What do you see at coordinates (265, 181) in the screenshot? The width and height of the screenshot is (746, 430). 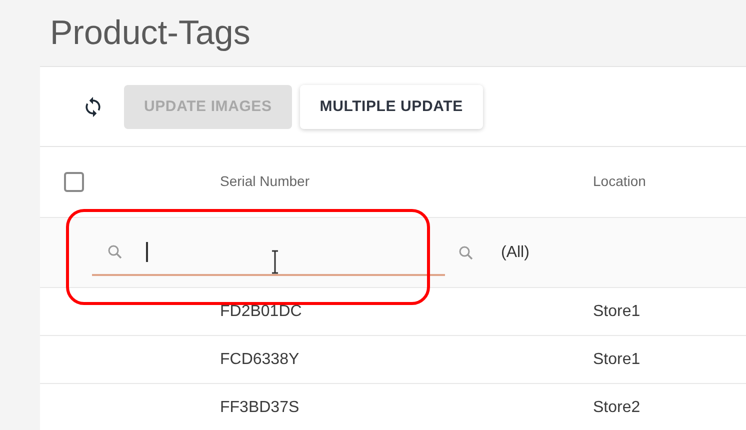 I see `column-header: Serial Number` at bounding box center [265, 181].